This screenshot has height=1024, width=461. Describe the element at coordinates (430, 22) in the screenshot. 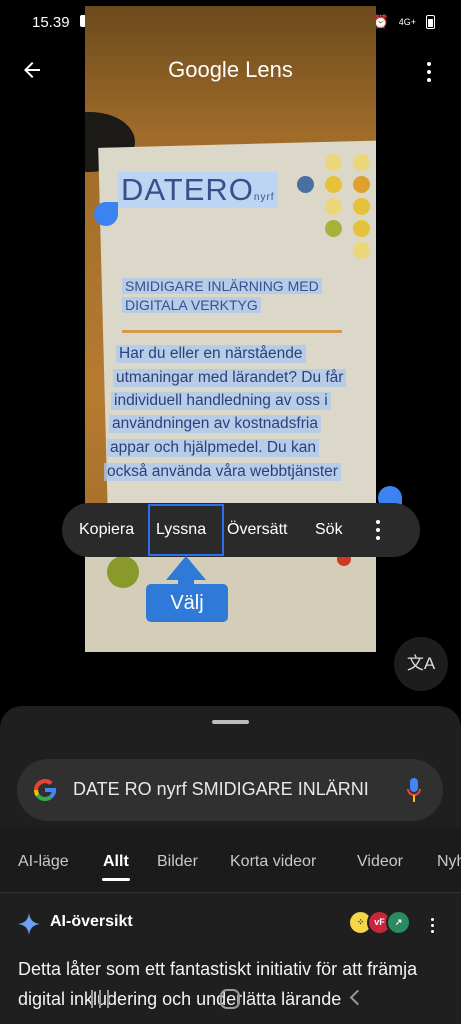

I see `battery-icon` at that location.